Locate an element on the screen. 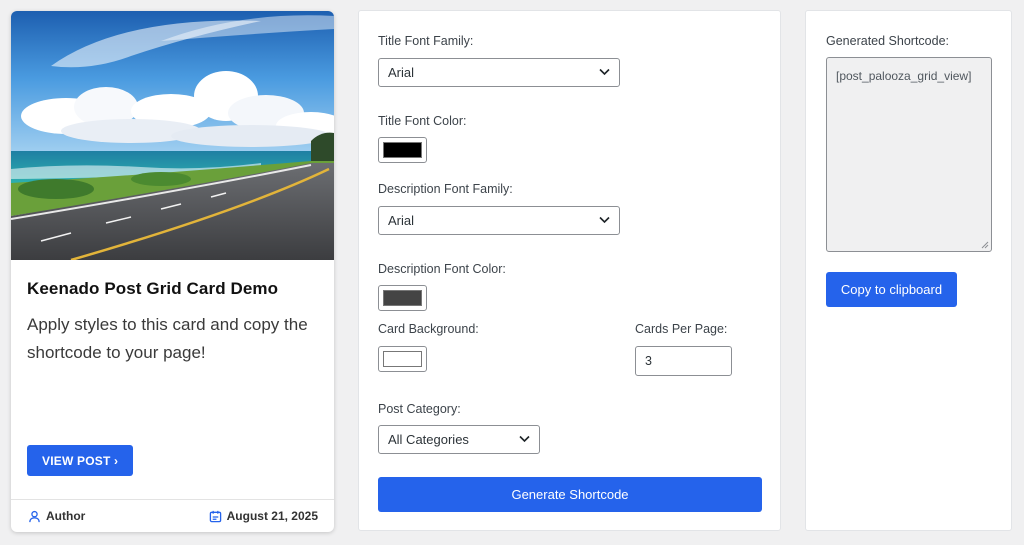 The image size is (1024, 545). view-post-button: VIEW POST › is located at coordinates (80, 460).